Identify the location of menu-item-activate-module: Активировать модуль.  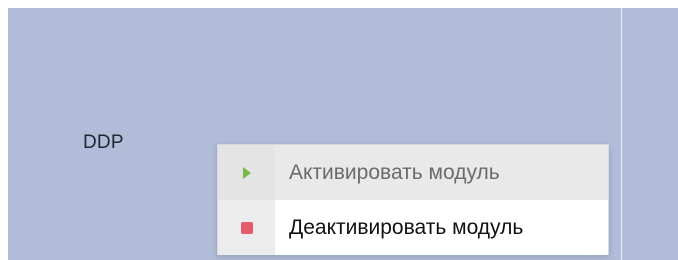
(413, 172).